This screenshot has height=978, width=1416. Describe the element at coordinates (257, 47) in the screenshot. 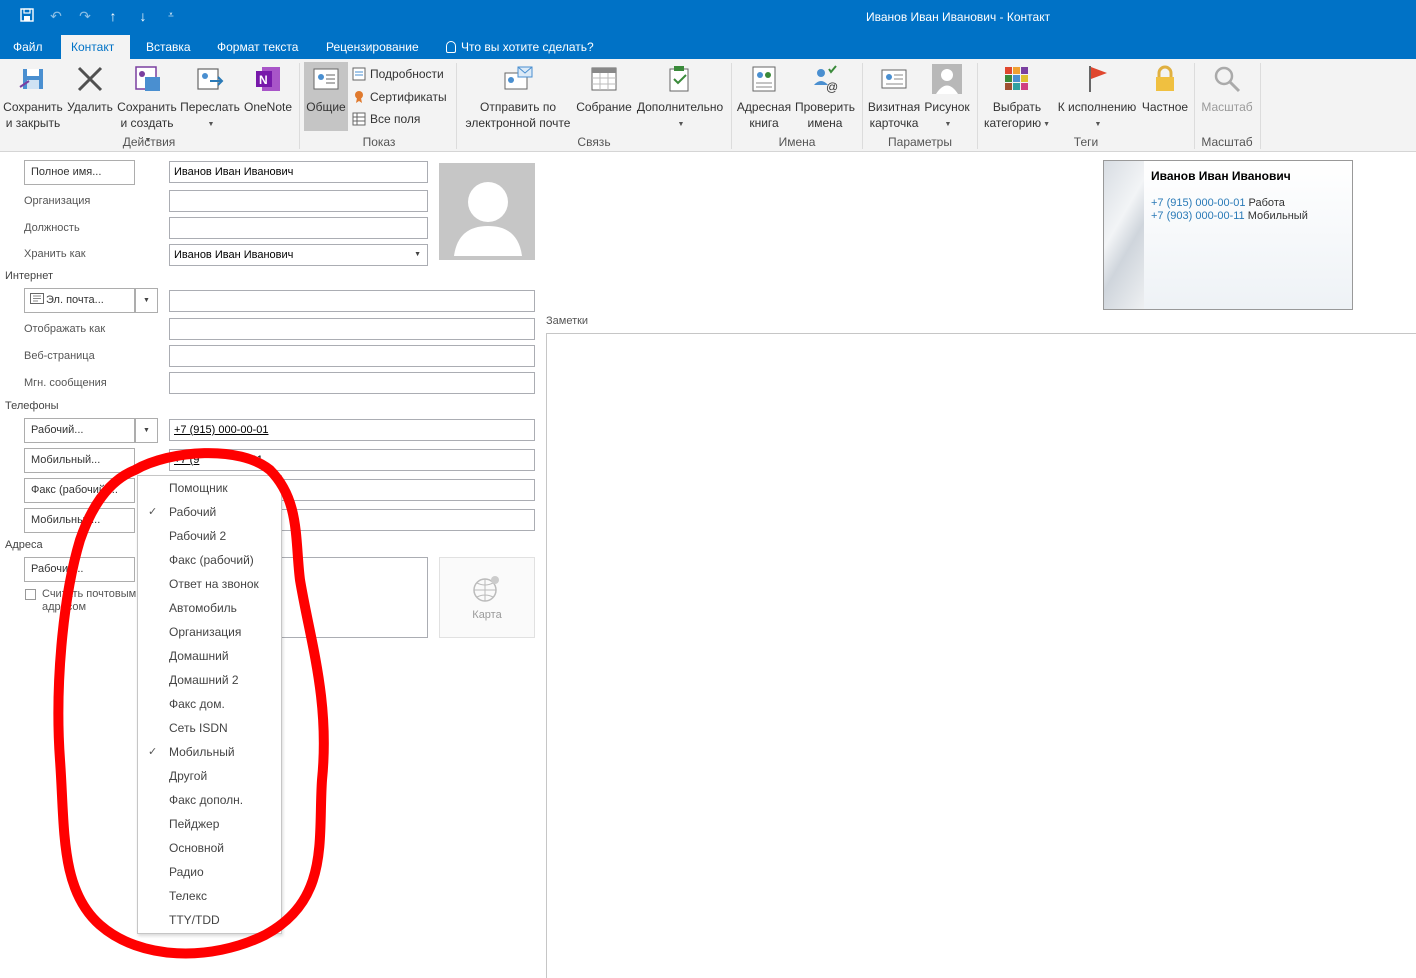

I see `tab-format-text: Формат текста` at that location.